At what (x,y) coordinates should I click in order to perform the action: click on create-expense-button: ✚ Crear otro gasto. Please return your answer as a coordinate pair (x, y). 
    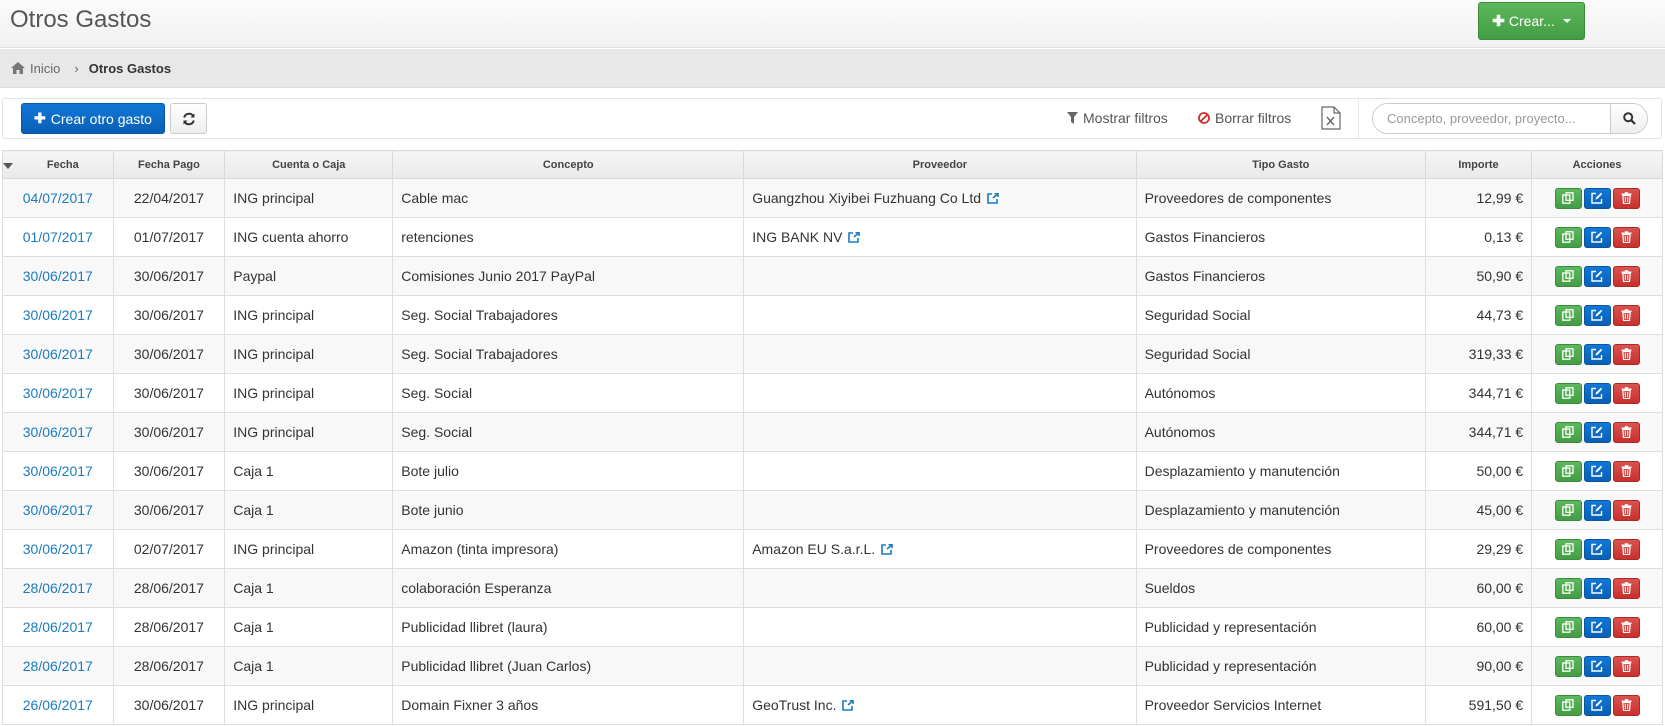
    Looking at the image, I should click on (93, 118).